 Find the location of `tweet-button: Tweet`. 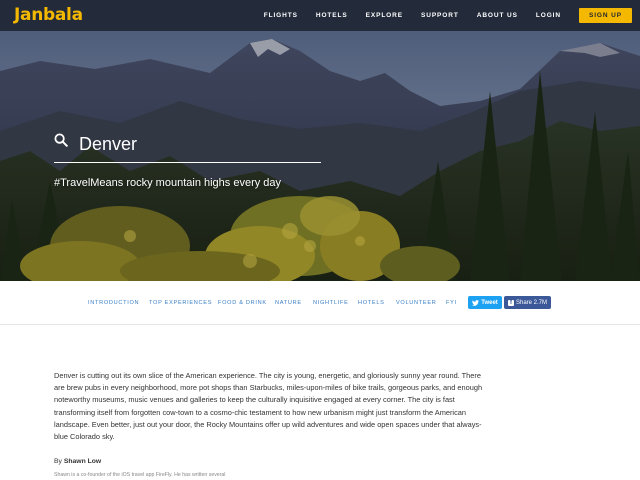

tweet-button: Tweet is located at coordinates (485, 302).